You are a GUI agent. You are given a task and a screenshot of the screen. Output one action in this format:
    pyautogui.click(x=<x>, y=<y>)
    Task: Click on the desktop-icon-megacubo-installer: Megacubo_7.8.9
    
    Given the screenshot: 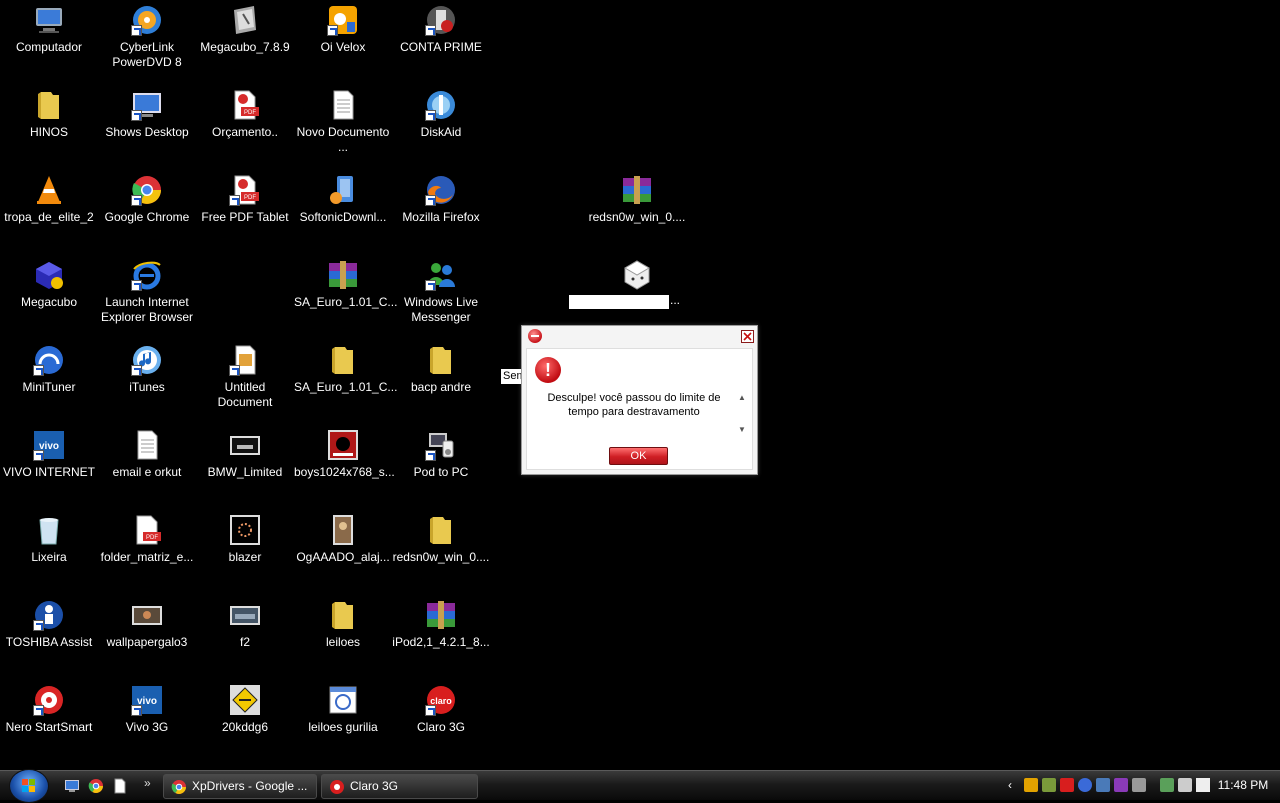 What is the action you would take?
    pyautogui.click(x=245, y=44)
    